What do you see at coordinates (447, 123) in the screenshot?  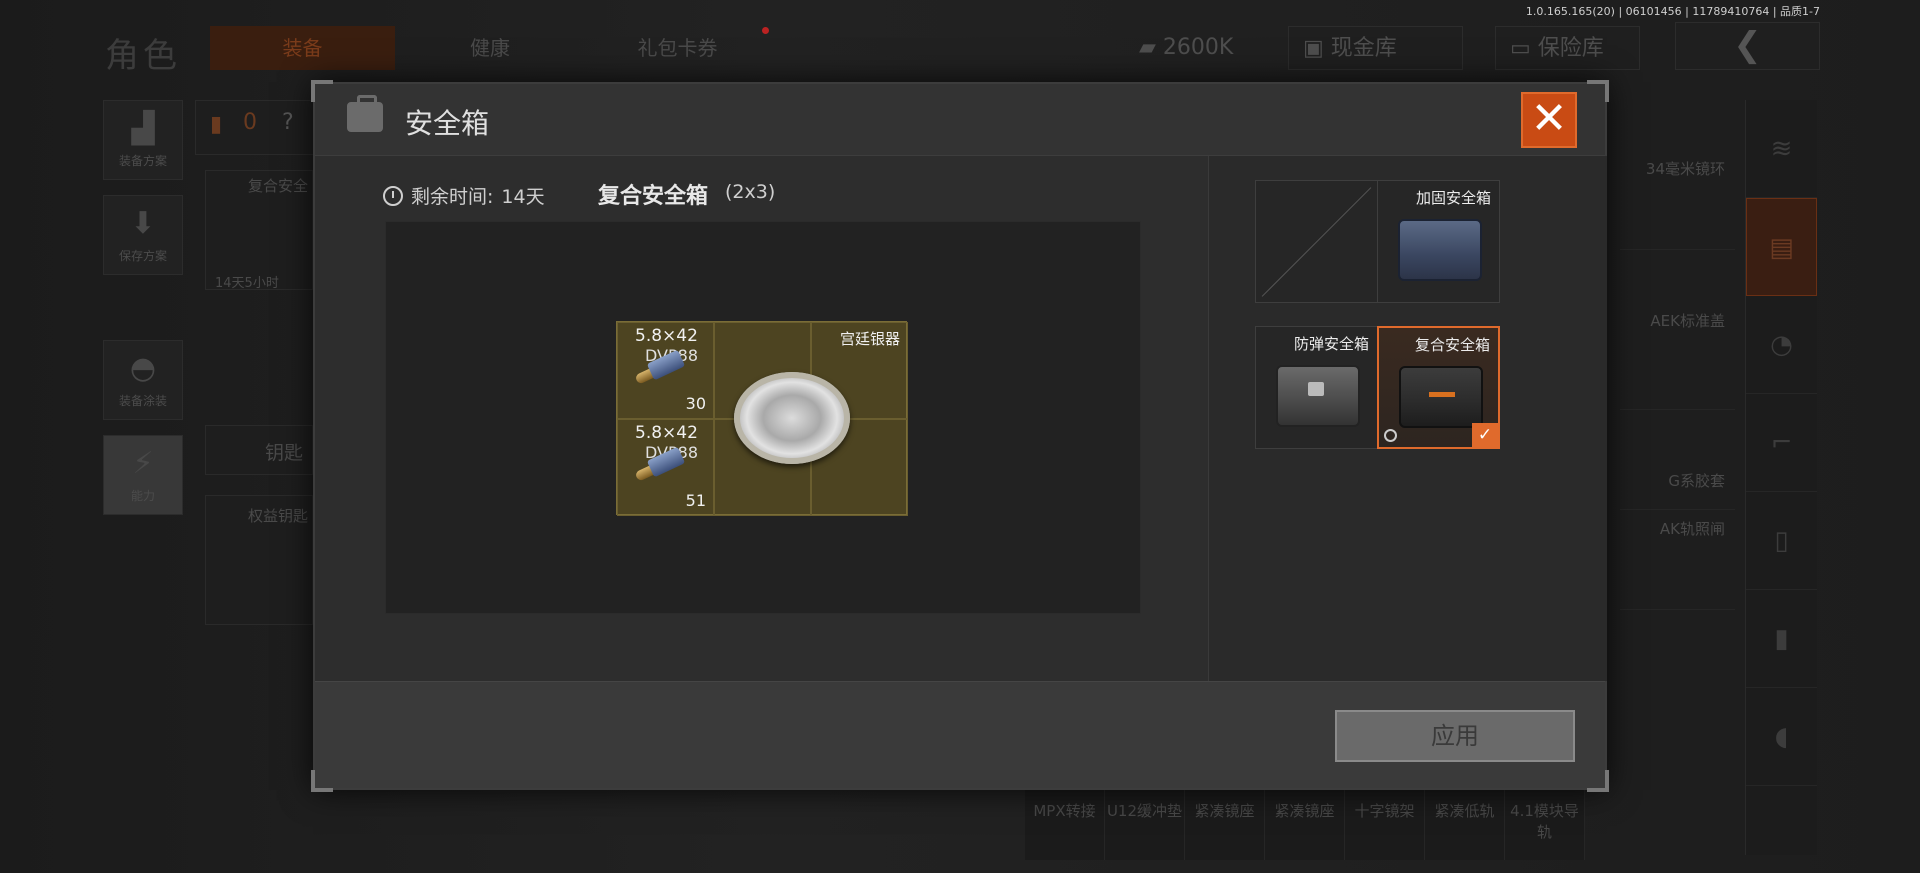 I see `modal-title: 安全箱` at bounding box center [447, 123].